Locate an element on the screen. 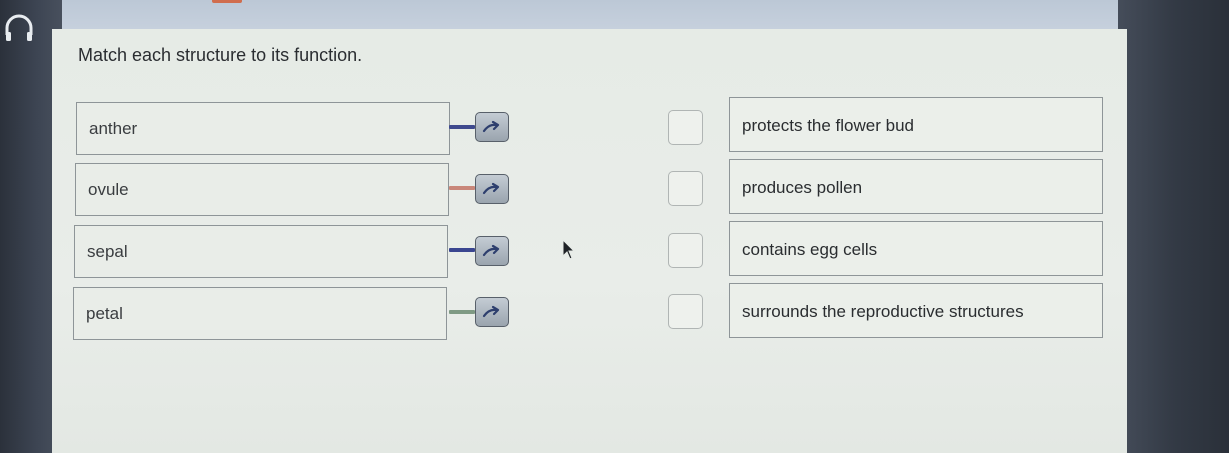 The width and height of the screenshot is (1229, 453). answer-box-surrounds-structures: surrounds the reproductive structures is located at coordinates (916, 310).